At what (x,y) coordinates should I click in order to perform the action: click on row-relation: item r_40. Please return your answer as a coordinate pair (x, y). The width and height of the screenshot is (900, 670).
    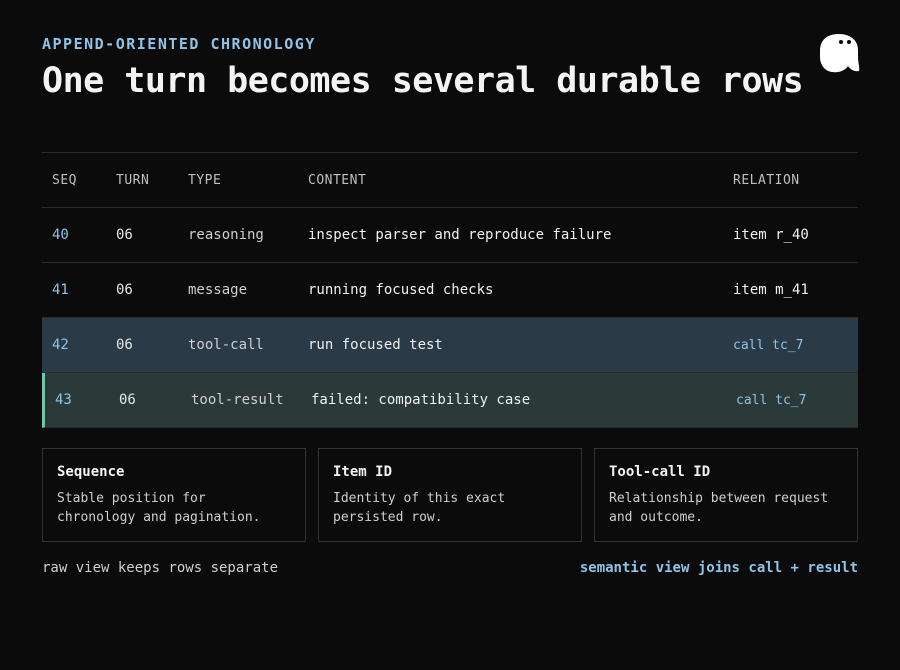
    Looking at the image, I should click on (771, 235).